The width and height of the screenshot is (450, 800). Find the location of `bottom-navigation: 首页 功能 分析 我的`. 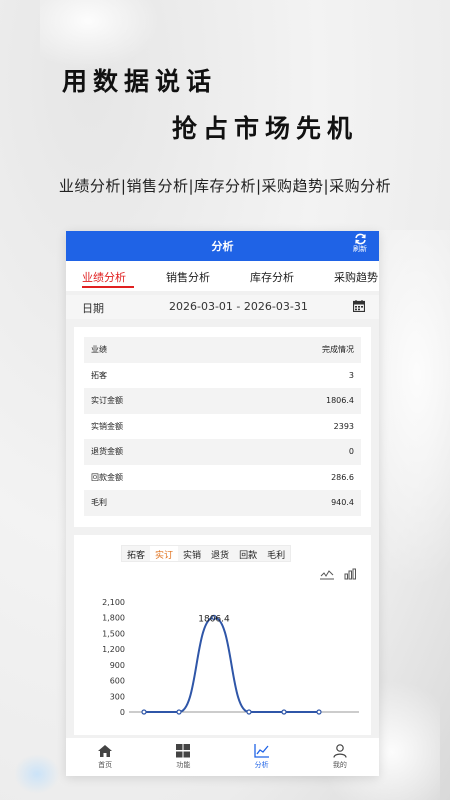

bottom-navigation: 首页 功能 分析 我的 is located at coordinates (222, 757).